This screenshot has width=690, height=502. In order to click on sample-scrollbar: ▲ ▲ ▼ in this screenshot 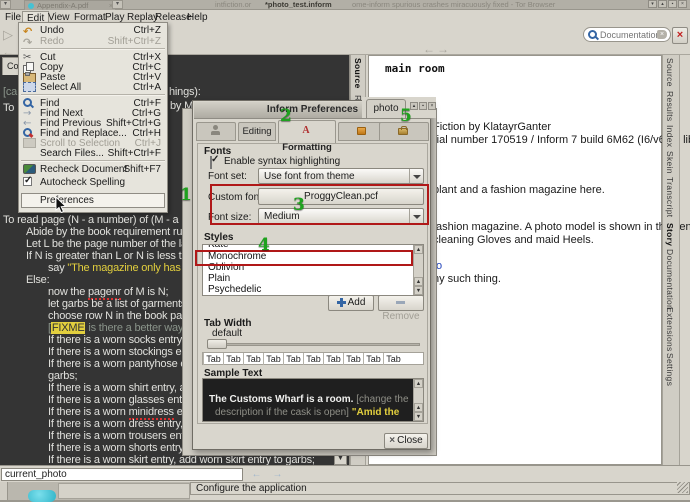, I will do `click(418, 400)`.